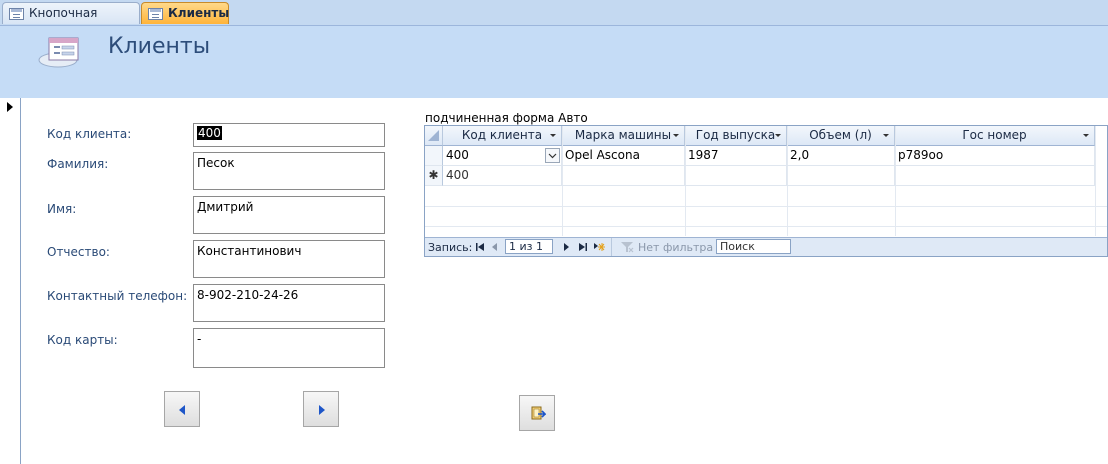 The height and width of the screenshot is (464, 1108). What do you see at coordinates (289, 259) in the screenshot?
I see `patronymic-field: Константинович` at bounding box center [289, 259].